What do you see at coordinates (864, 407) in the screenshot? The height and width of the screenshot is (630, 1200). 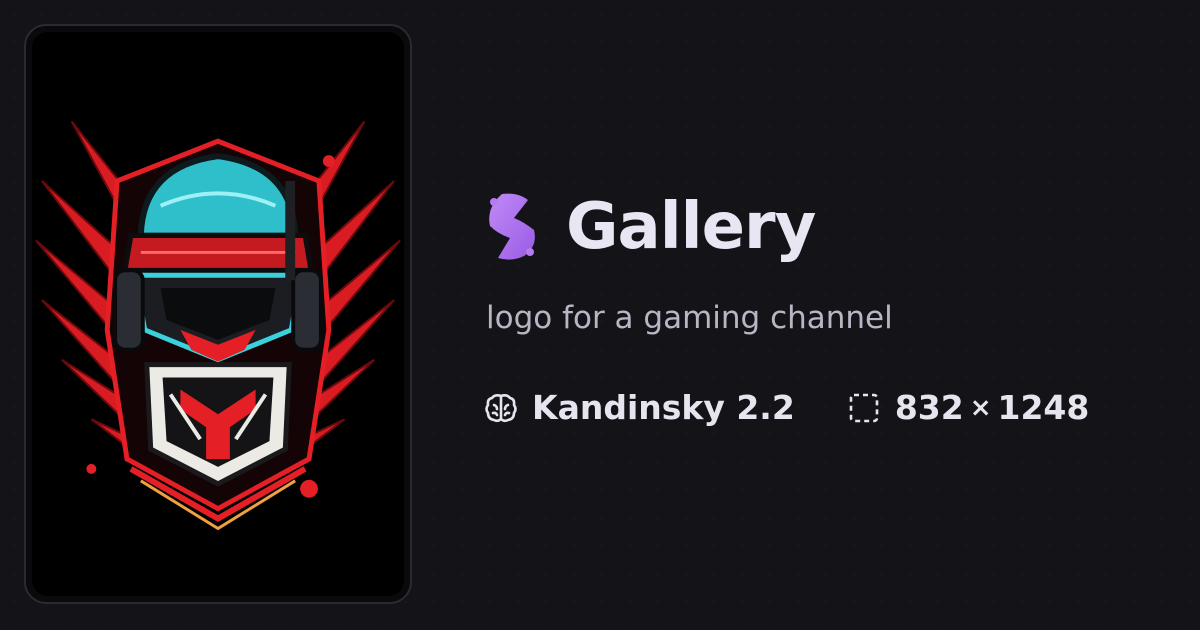 I see `dashed-frame-icon` at bounding box center [864, 407].